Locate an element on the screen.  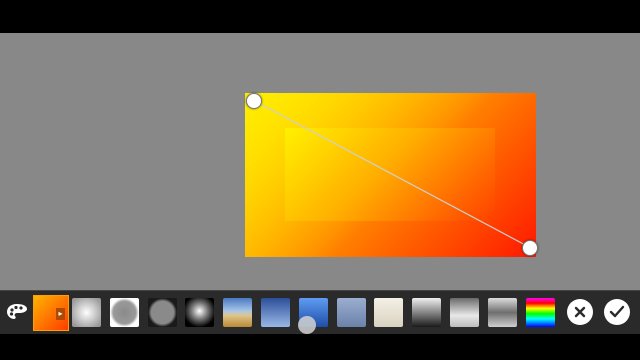
preset-sphere-swatch is located at coordinates (199, 312).